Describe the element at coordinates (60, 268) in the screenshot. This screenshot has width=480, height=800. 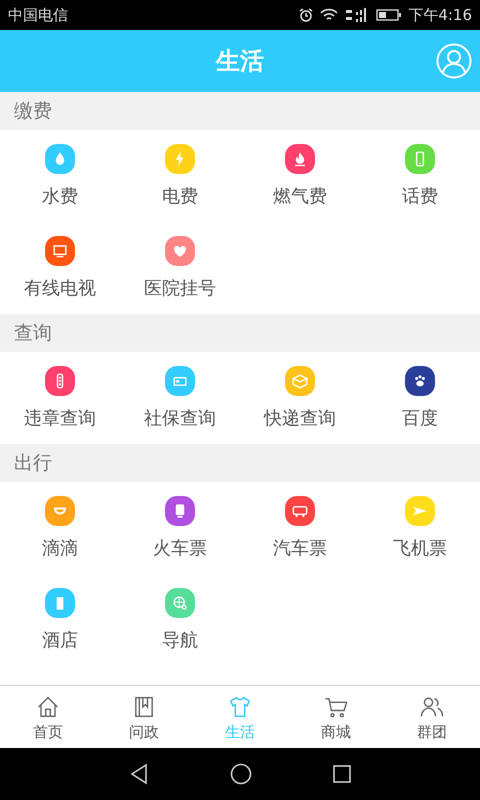
I see `service-item: 有线电视` at that location.